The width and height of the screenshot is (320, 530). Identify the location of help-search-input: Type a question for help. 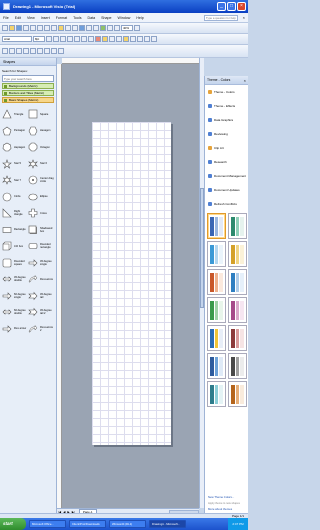
(221, 18).